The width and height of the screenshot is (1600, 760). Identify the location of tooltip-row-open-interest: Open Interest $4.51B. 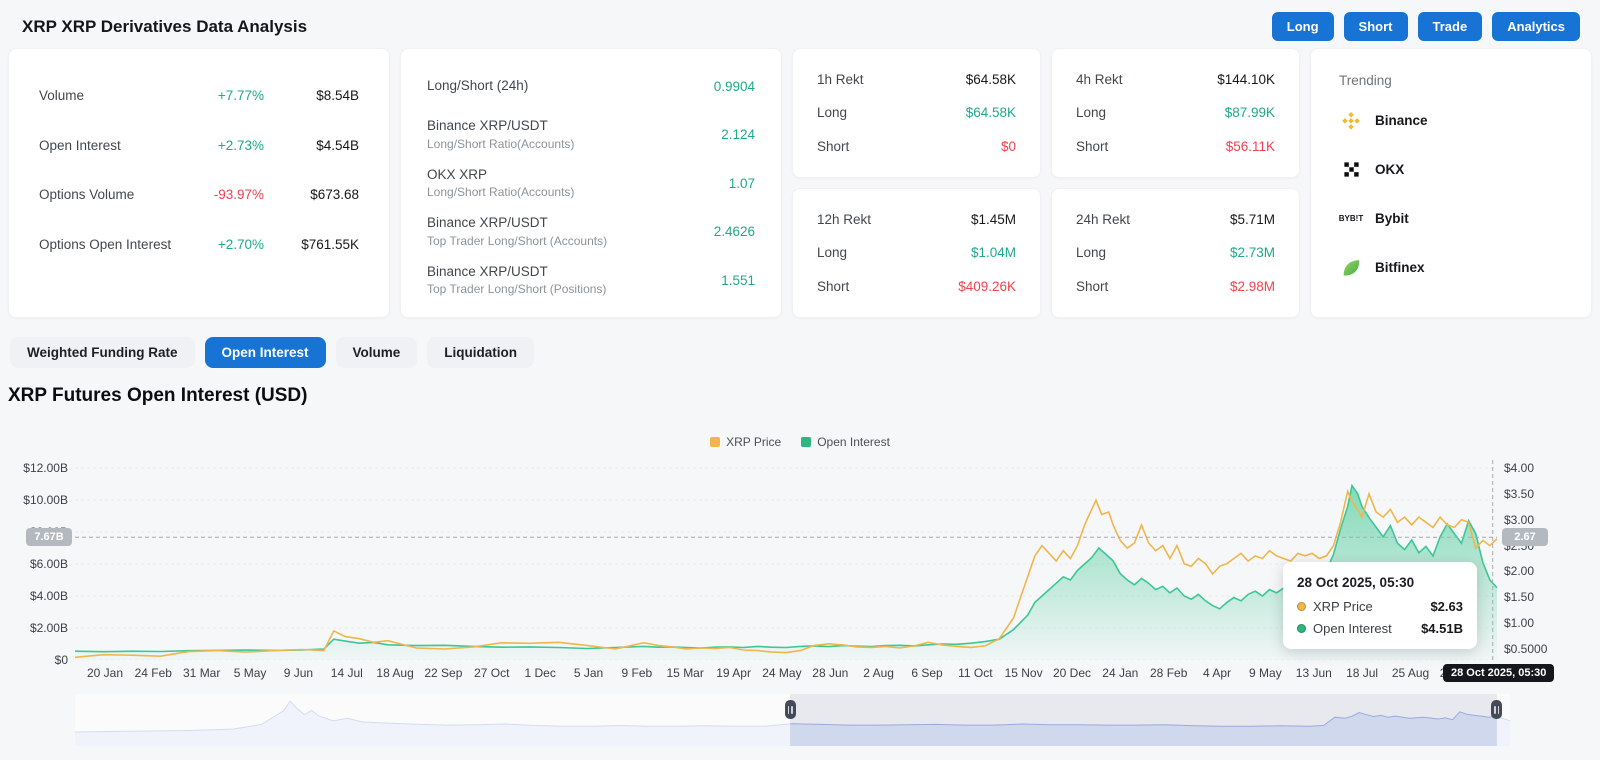
(1380, 628).